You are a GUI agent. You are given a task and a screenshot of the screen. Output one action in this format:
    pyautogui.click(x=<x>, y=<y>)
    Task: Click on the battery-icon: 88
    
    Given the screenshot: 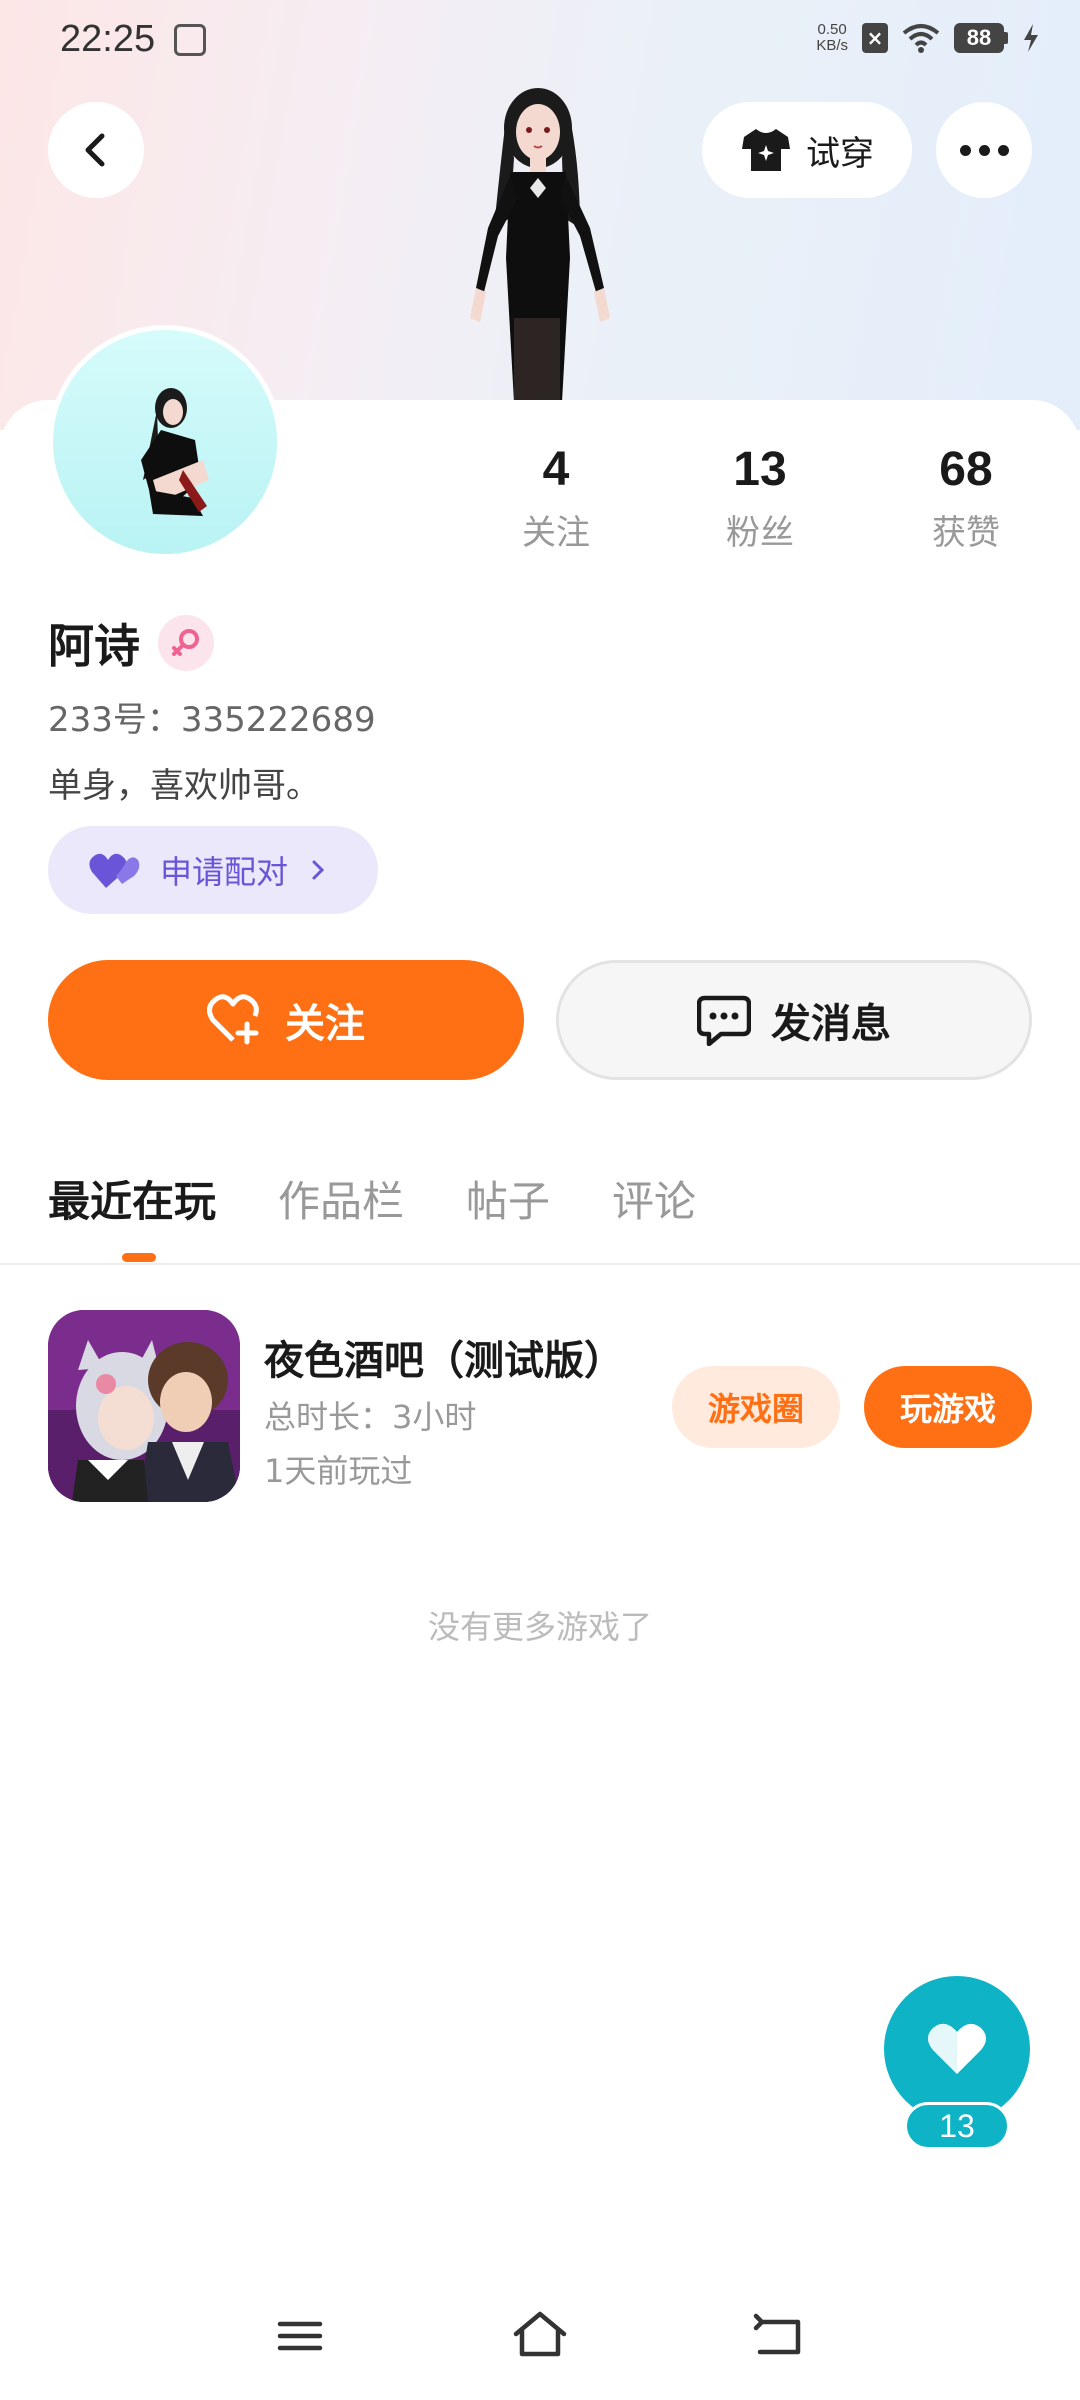 What is the action you would take?
    pyautogui.click(x=981, y=38)
    